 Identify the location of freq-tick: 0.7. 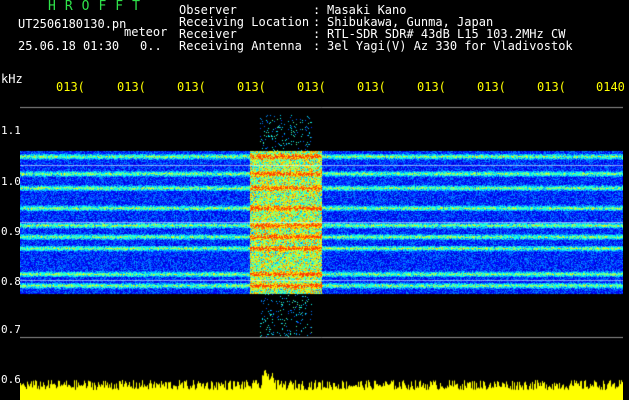
(11, 329).